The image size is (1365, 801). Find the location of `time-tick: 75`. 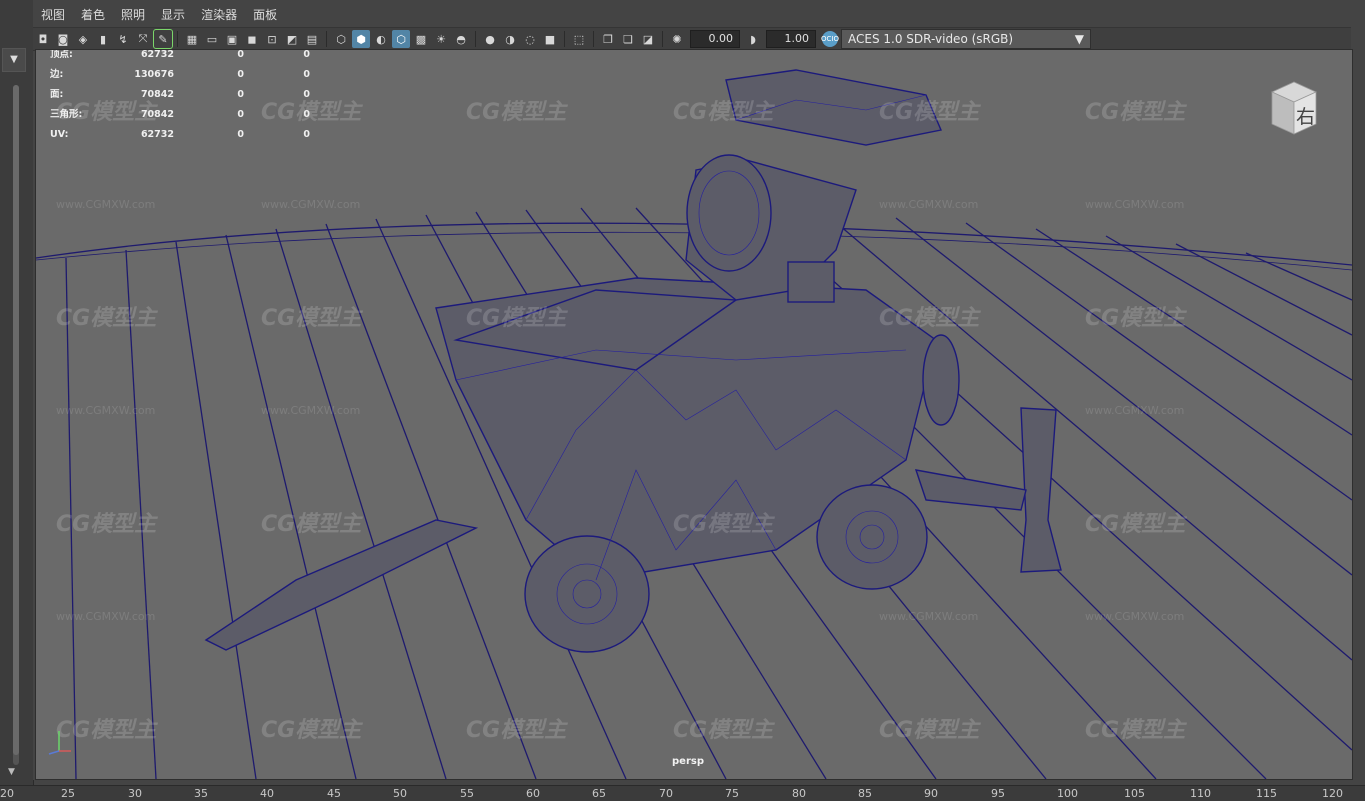

time-tick: 75 is located at coordinates (732, 793).